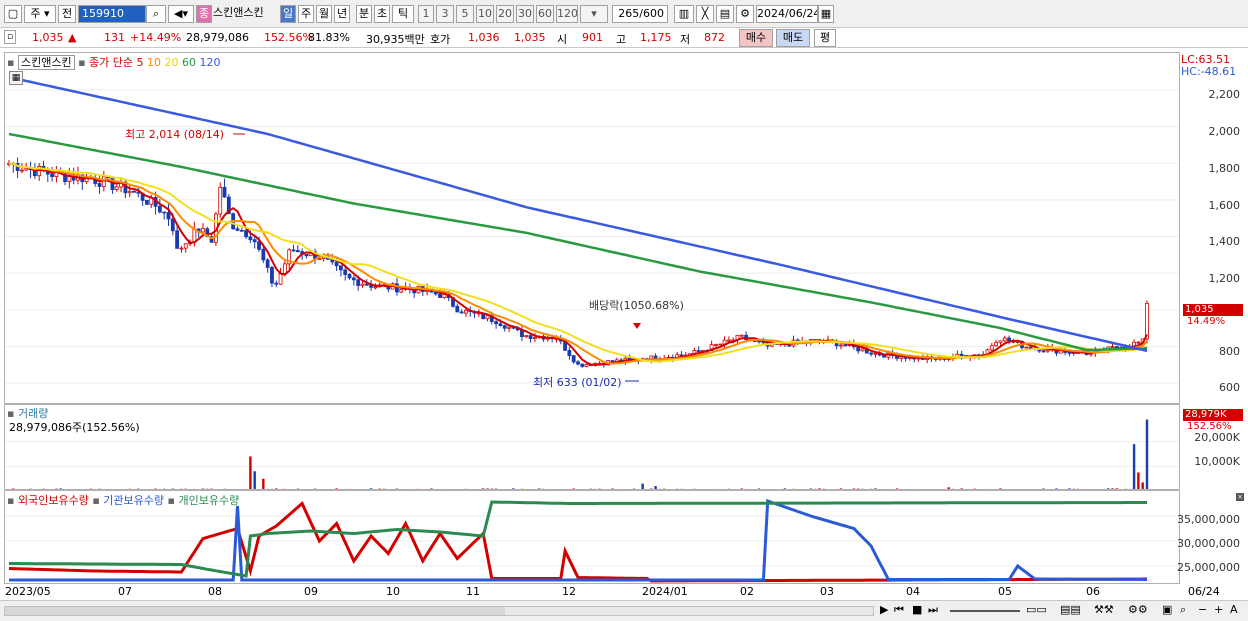 The image size is (1248, 621). Describe the element at coordinates (1138, 609) in the screenshot. I see `settings-icon: ⚙⚙` at that location.